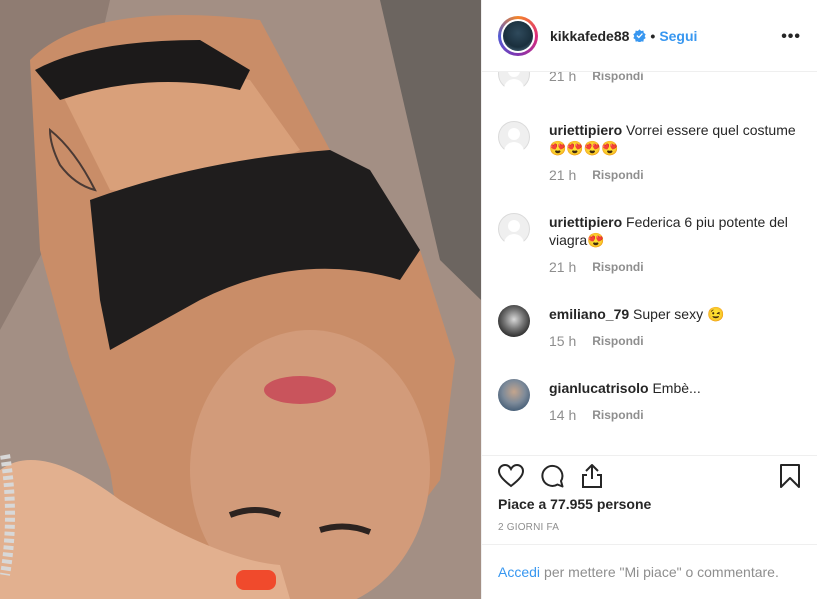 This screenshot has width=817, height=599. I want to click on comment-meta: 14 h Rispondi, so click(675, 415).